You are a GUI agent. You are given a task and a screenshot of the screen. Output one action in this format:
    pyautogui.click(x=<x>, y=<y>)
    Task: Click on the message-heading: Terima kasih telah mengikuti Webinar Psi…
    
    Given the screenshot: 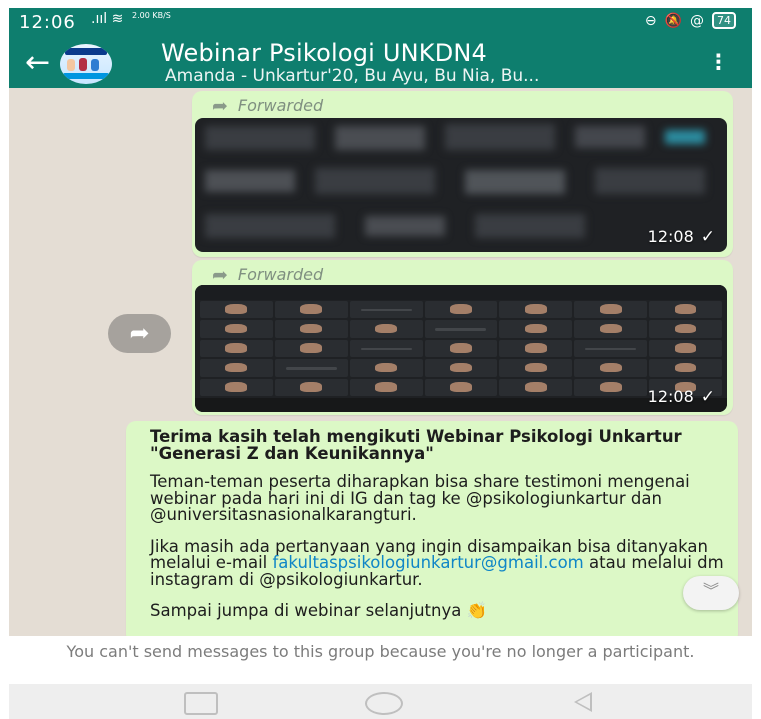 What is the action you would take?
    pyautogui.click(x=416, y=445)
    